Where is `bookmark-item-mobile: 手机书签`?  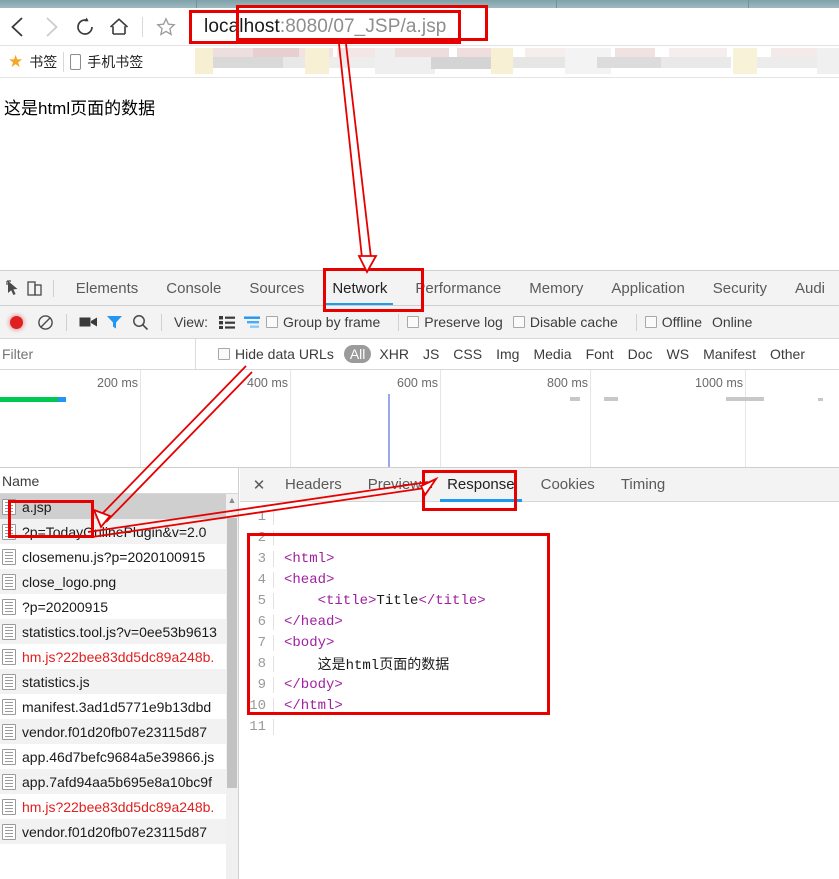 bookmark-item-mobile: 手机书签 is located at coordinates (106, 62).